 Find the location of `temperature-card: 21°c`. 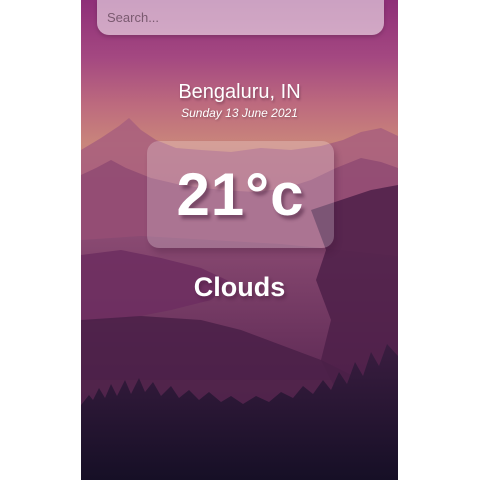

temperature-card: 21°c is located at coordinates (240, 194).